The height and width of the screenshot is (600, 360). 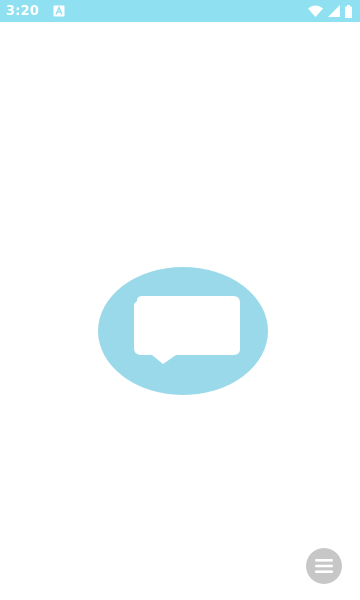 What do you see at coordinates (59, 11) in the screenshot?
I see `notification-a-icon` at bounding box center [59, 11].